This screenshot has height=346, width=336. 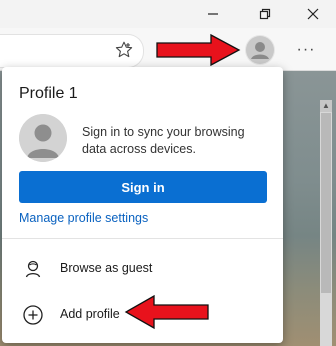 What do you see at coordinates (166, 312) in the screenshot?
I see `red-arrow-left-icon` at bounding box center [166, 312].